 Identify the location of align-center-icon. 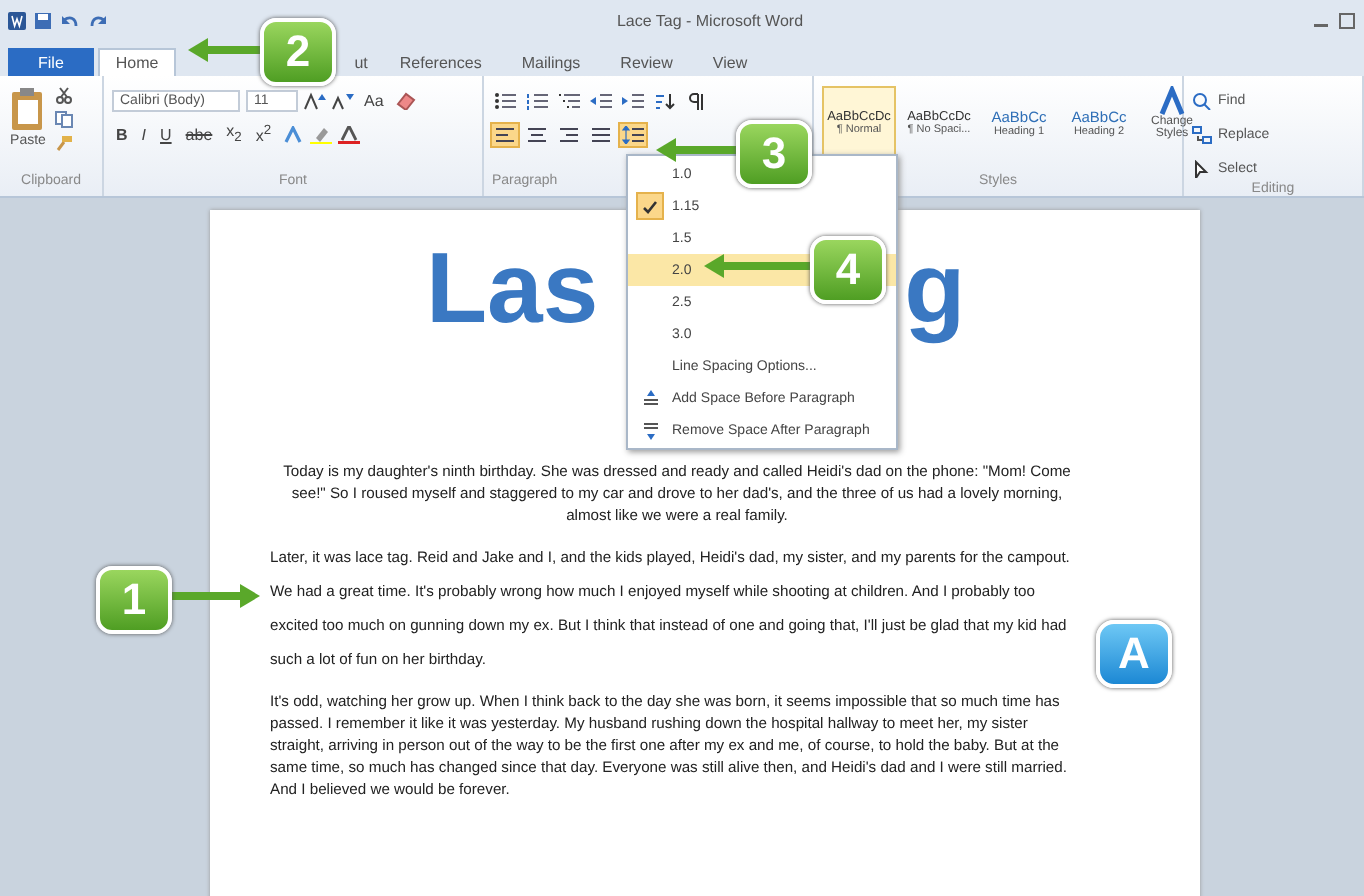
(537, 134).